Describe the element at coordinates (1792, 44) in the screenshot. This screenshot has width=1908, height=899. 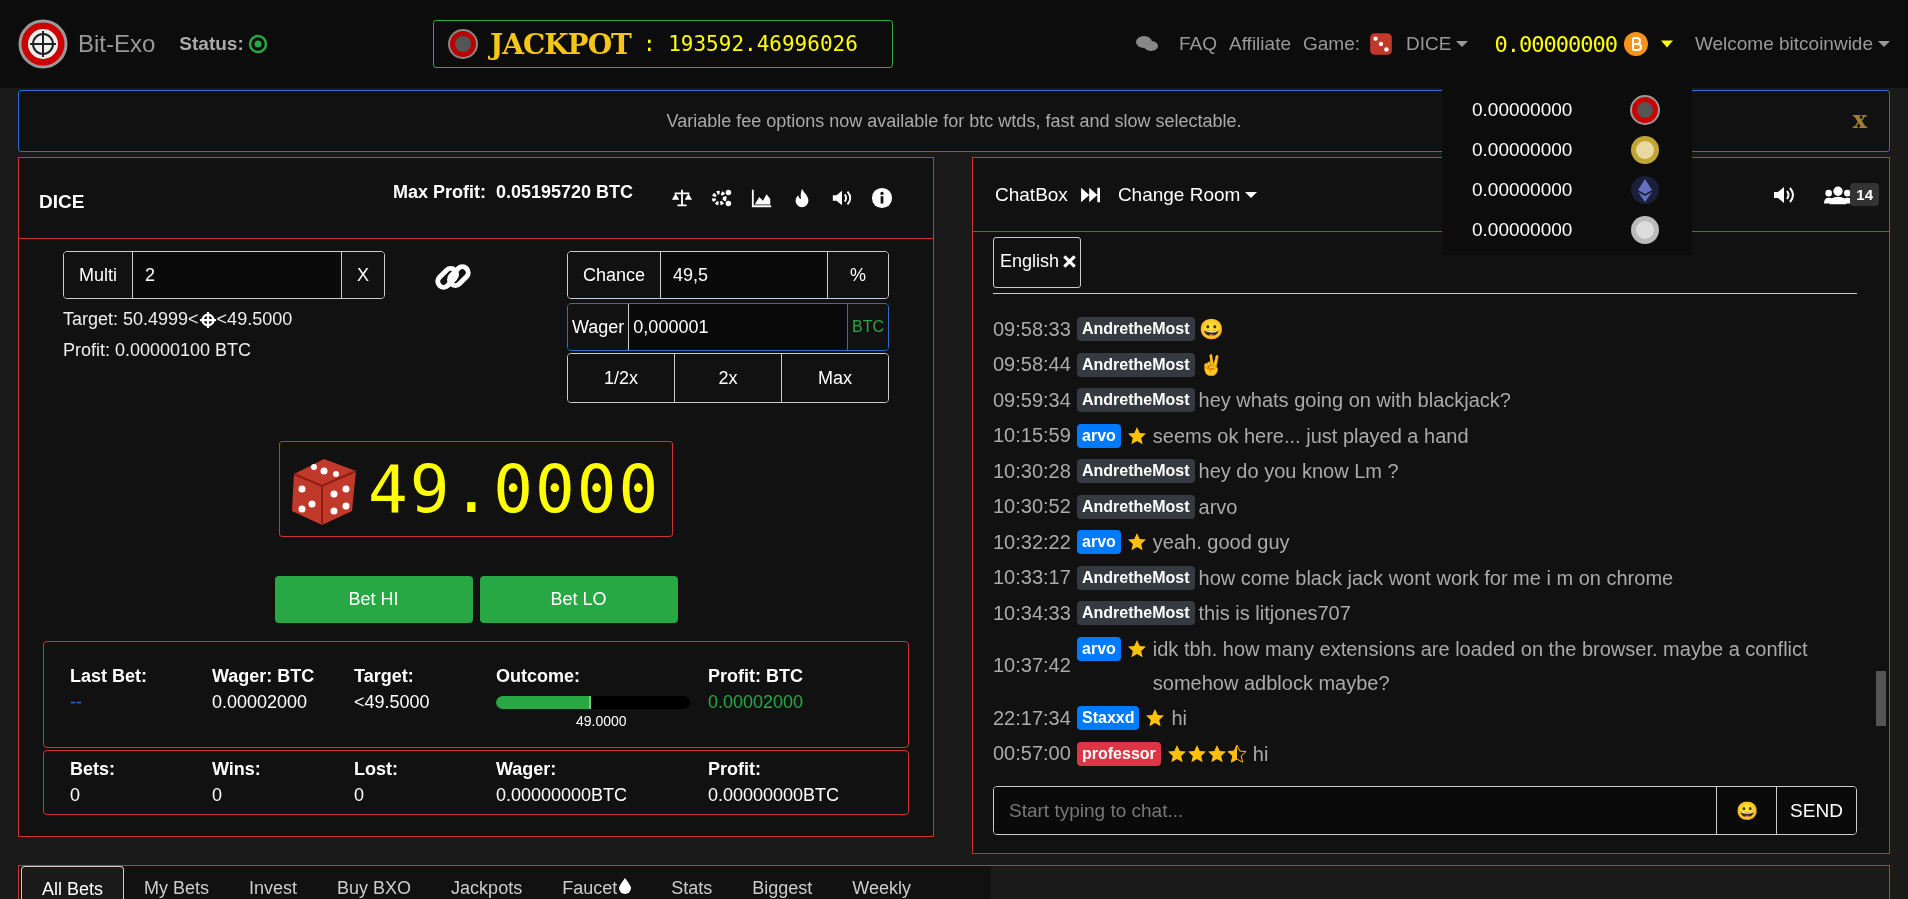
I see `user-menu: Welcome bitcoinwide` at that location.